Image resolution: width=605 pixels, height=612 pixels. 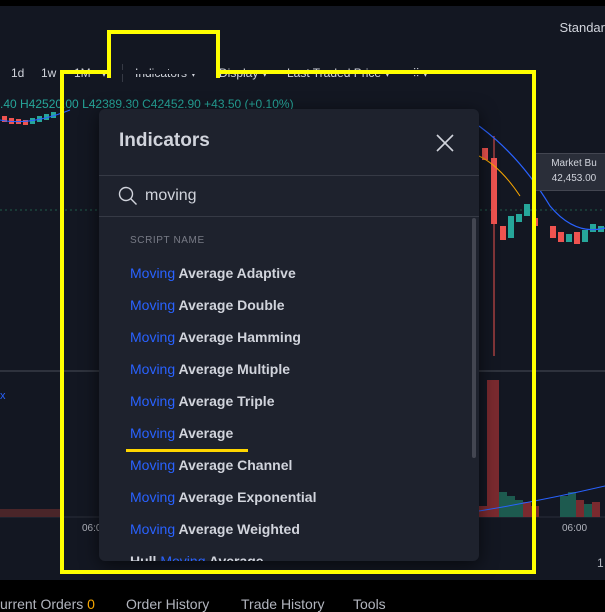 I want to click on divider, so click(x=289, y=216).